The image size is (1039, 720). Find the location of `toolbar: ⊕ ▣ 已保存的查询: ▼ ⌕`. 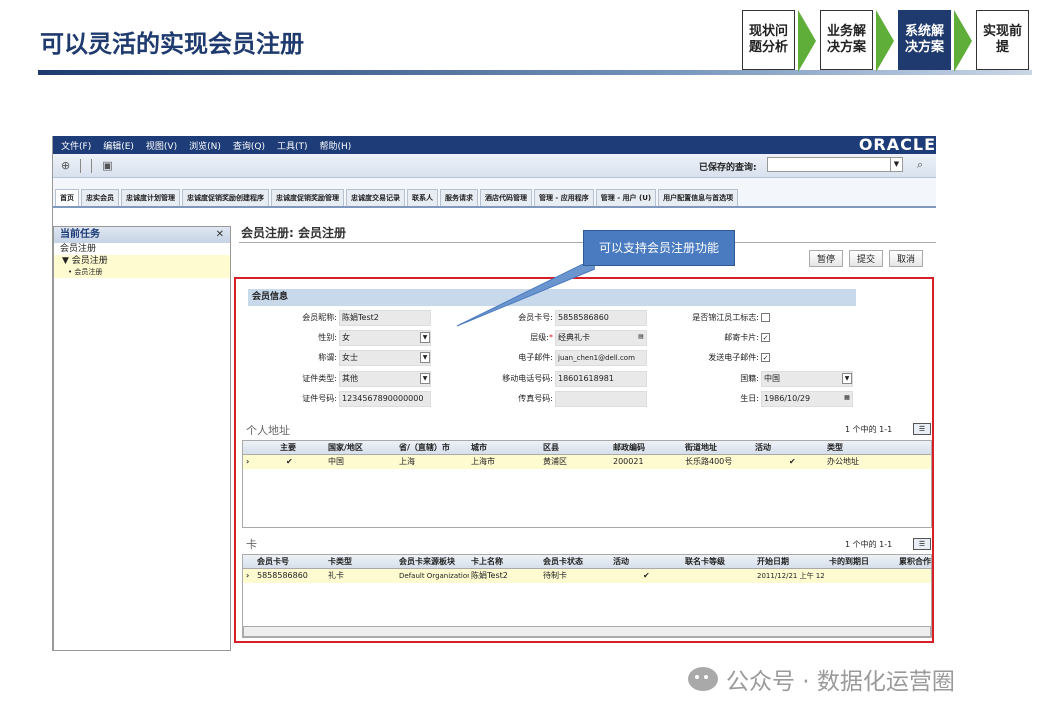

toolbar: ⊕ ▣ 已保存的查询: ▼ ⌕ is located at coordinates (494, 166).